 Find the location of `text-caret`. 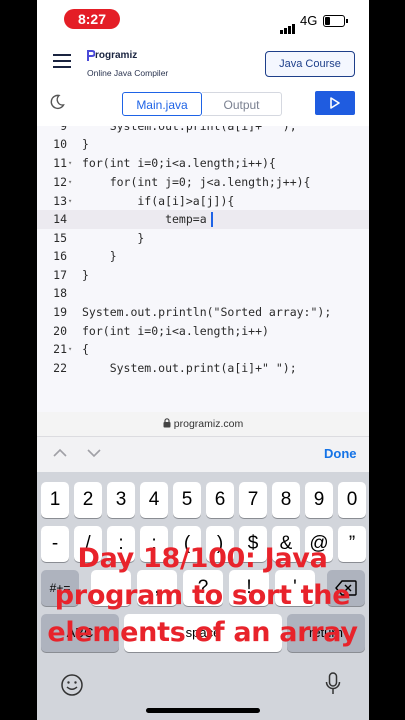

text-caret is located at coordinates (212, 219).